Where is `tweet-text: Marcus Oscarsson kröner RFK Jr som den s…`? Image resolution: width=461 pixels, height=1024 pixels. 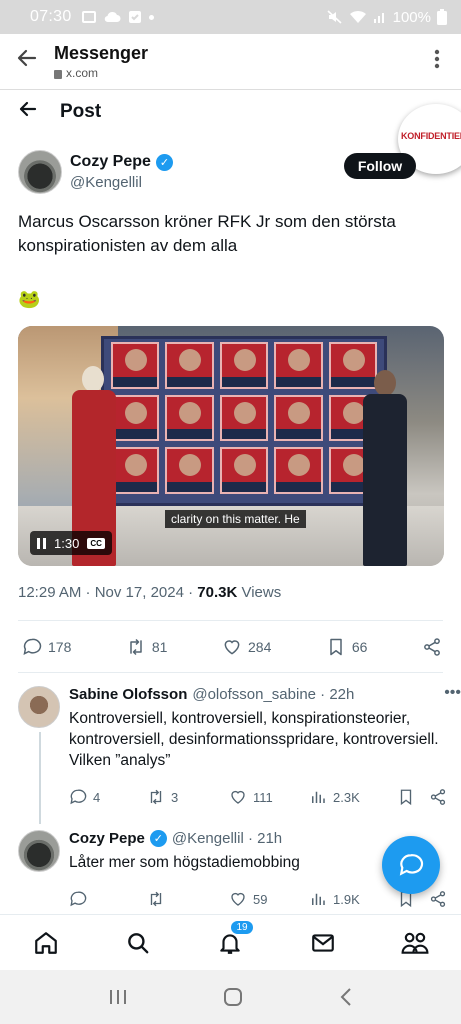
tweet-text: Marcus Oscarsson kröner RFK Jr som den s… is located at coordinates (207, 233).